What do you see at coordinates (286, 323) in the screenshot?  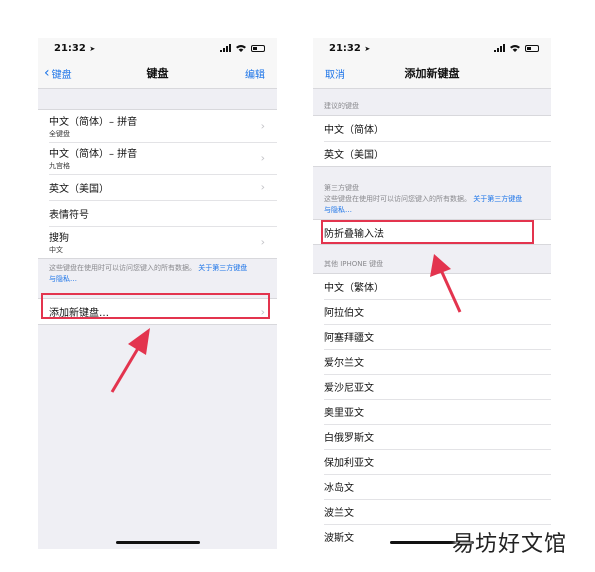 I see `red-arrow-pointers` at bounding box center [286, 323].